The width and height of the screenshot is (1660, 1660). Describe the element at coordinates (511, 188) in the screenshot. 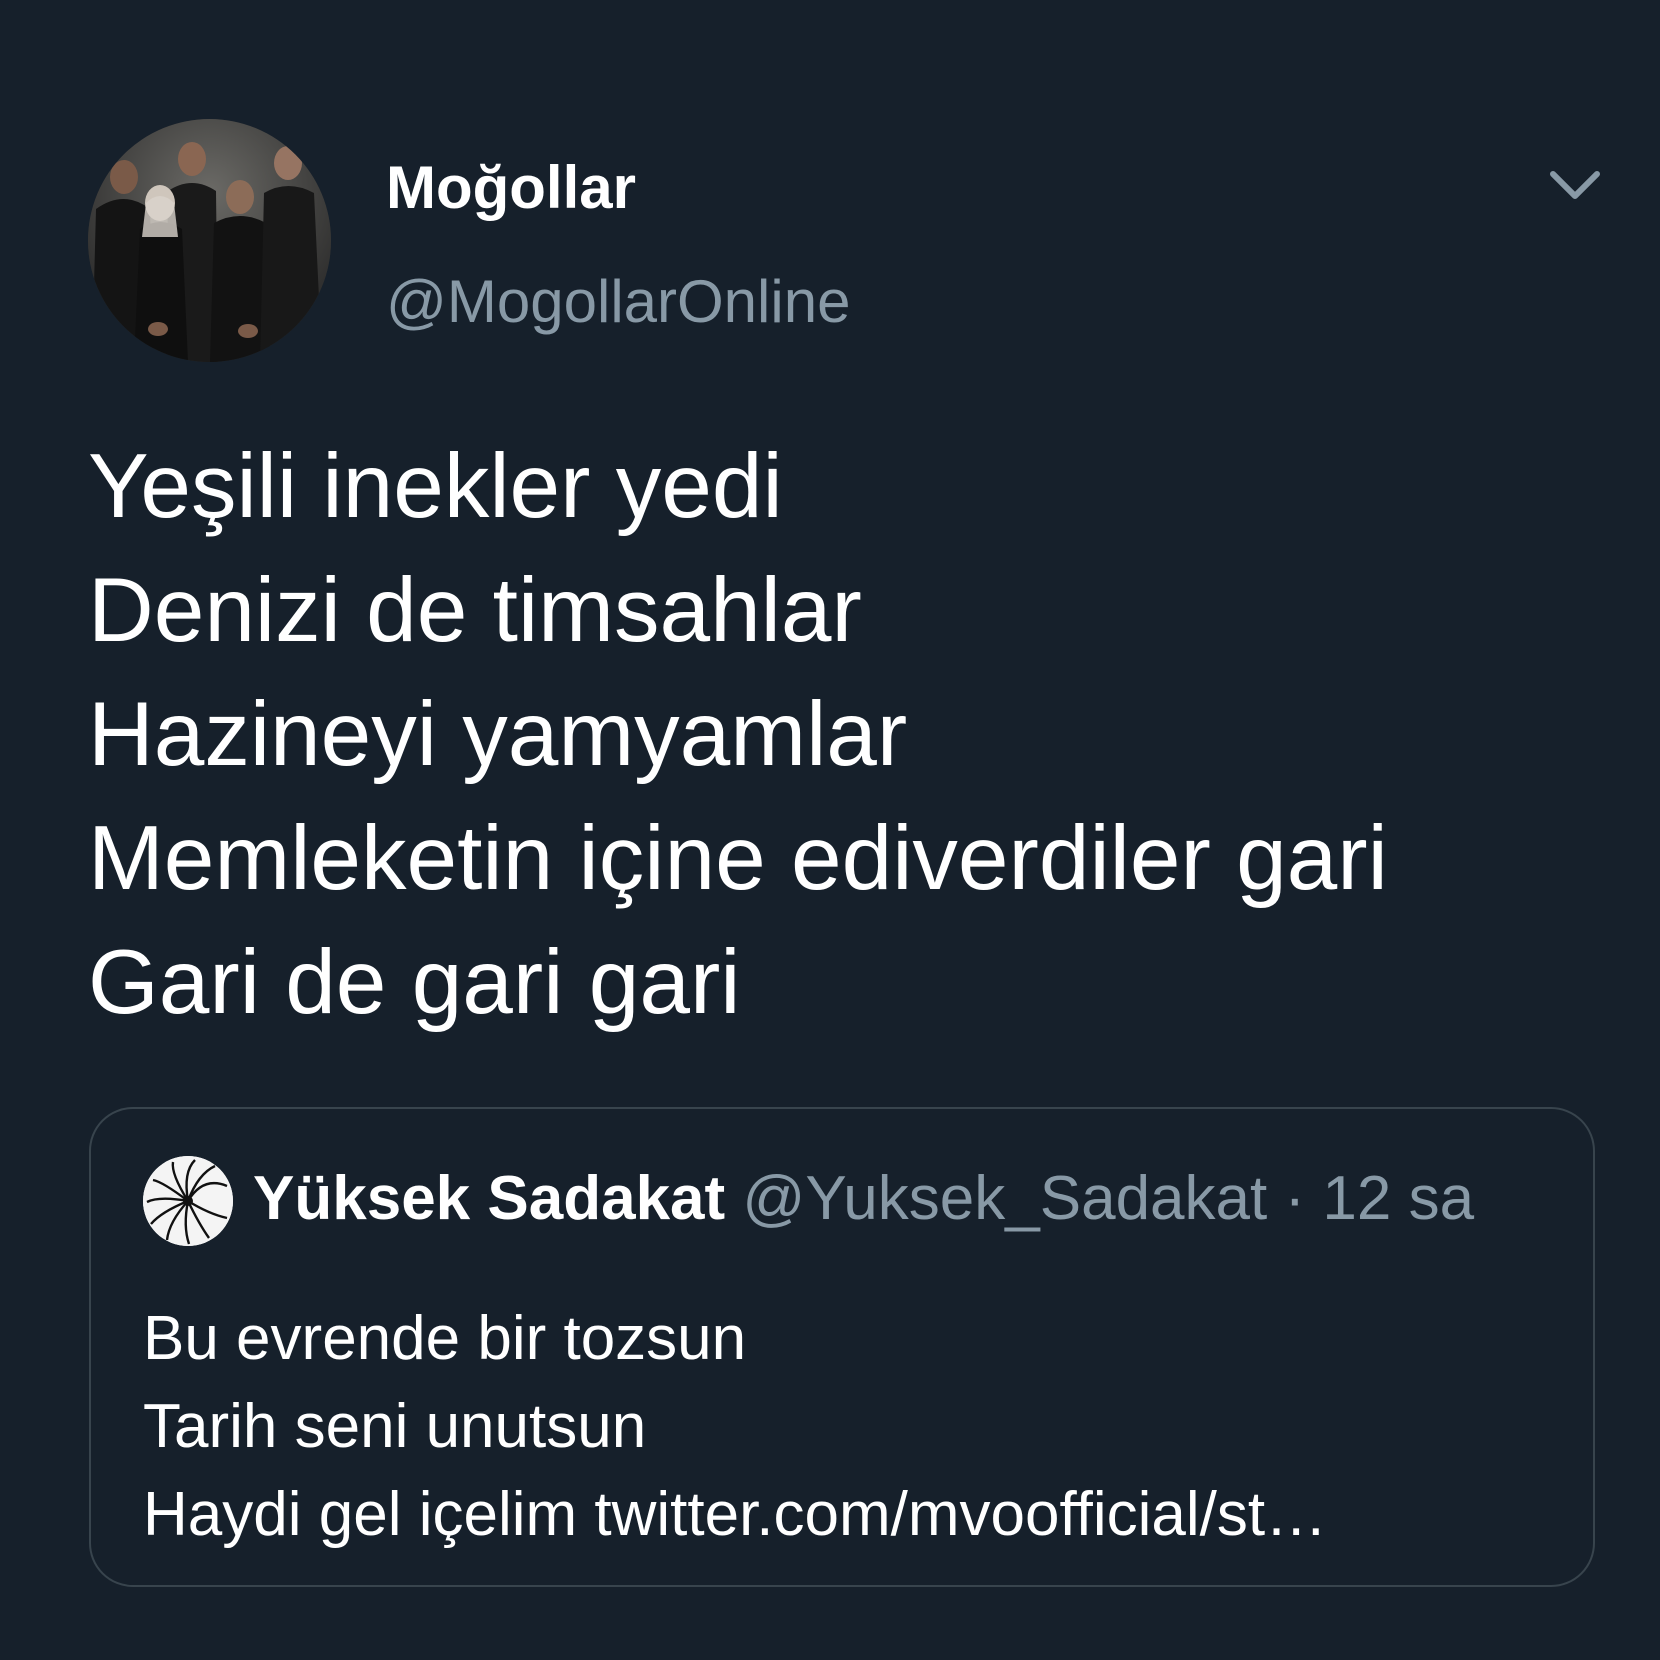

I see `author-name: Moğollar` at that location.